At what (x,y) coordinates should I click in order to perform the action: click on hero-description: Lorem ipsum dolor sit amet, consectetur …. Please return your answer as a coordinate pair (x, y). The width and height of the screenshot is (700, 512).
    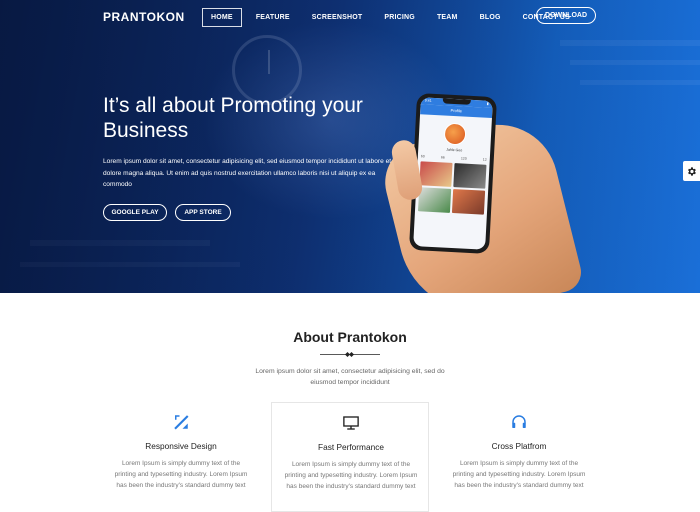
    Looking at the image, I should click on (247, 173).